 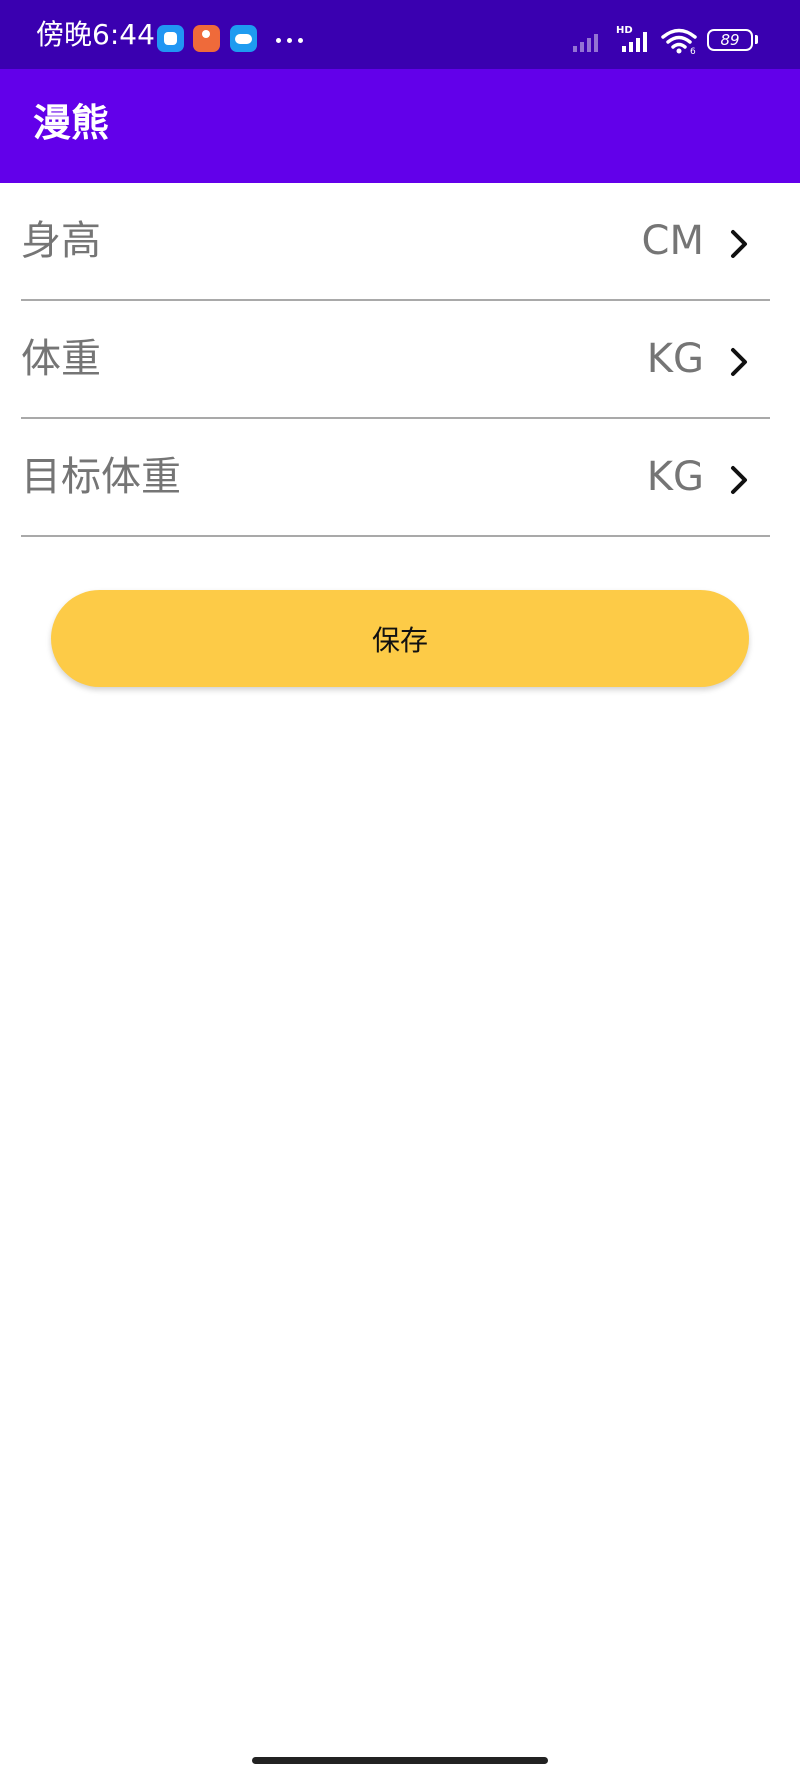 What do you see at coordinates (400, 1760) in the screenshot?
I see `home-indicator` at bounding box center [400, 1760].